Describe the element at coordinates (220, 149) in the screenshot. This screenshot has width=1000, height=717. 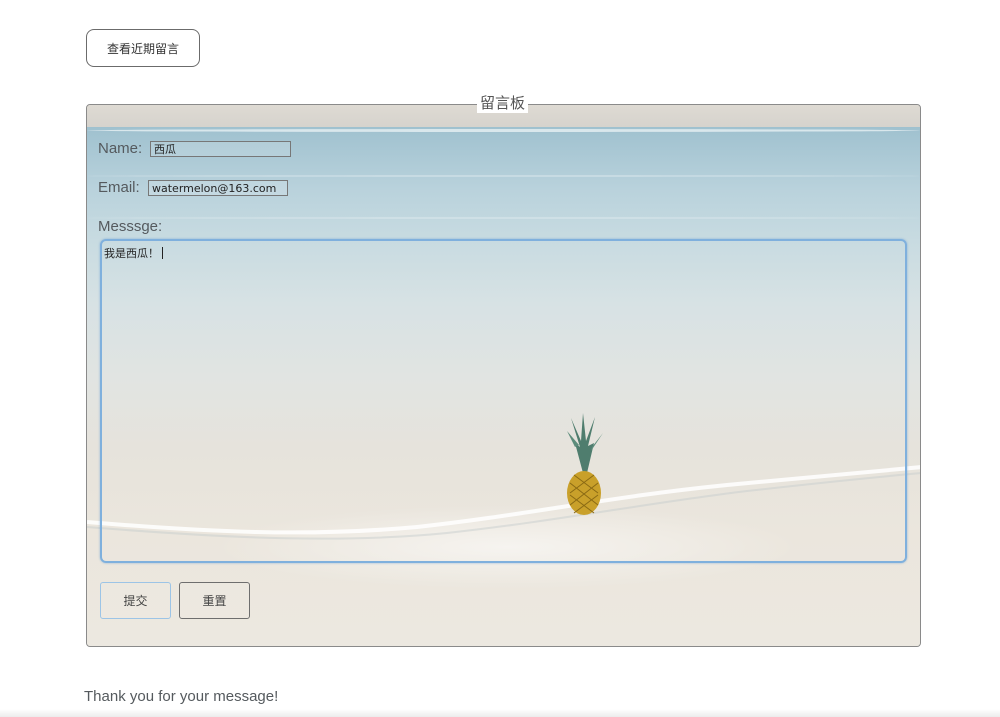
I see `name-field: 西瓜` at that location.